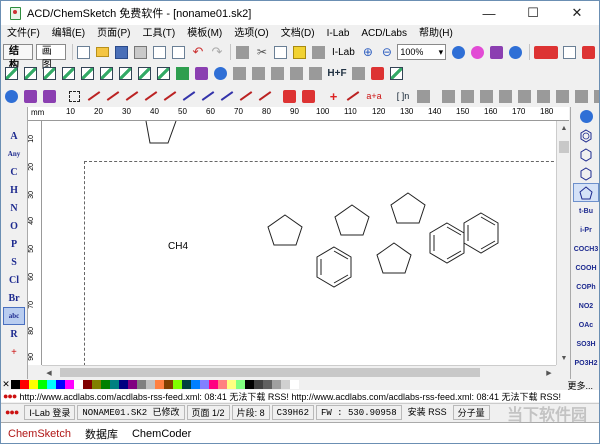  Describe the element at coordinates (270, 372) in the screenshot. I see `horizontal-scroll-thumb` at that location.